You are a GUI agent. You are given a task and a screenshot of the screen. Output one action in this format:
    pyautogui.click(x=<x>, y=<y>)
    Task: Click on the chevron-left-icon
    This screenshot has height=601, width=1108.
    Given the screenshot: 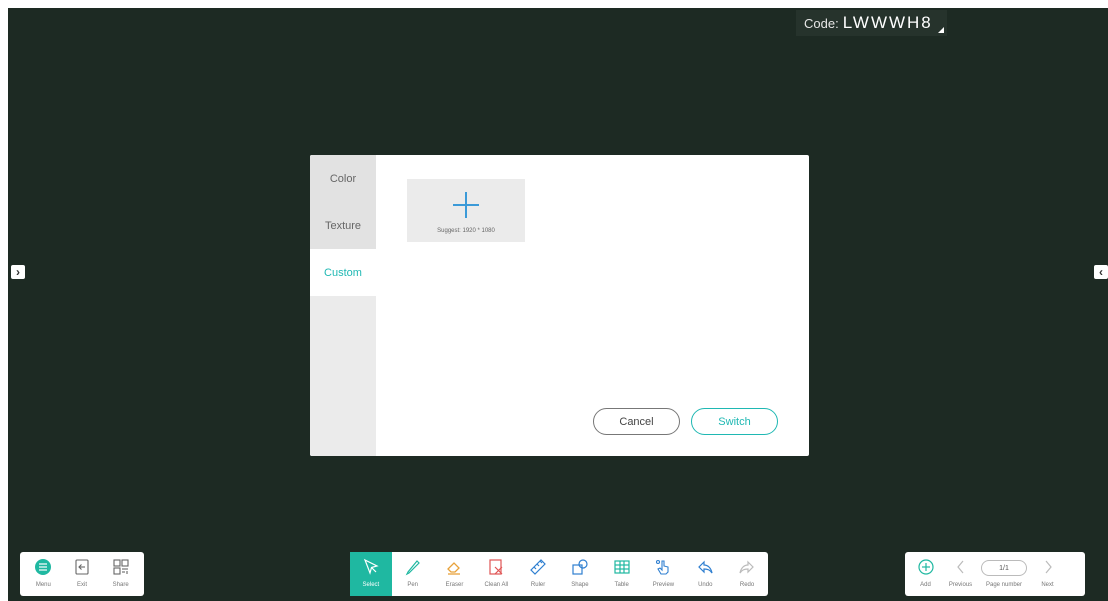 What is the action you would take?
    pyautogui.click(x=959, y=567)
    